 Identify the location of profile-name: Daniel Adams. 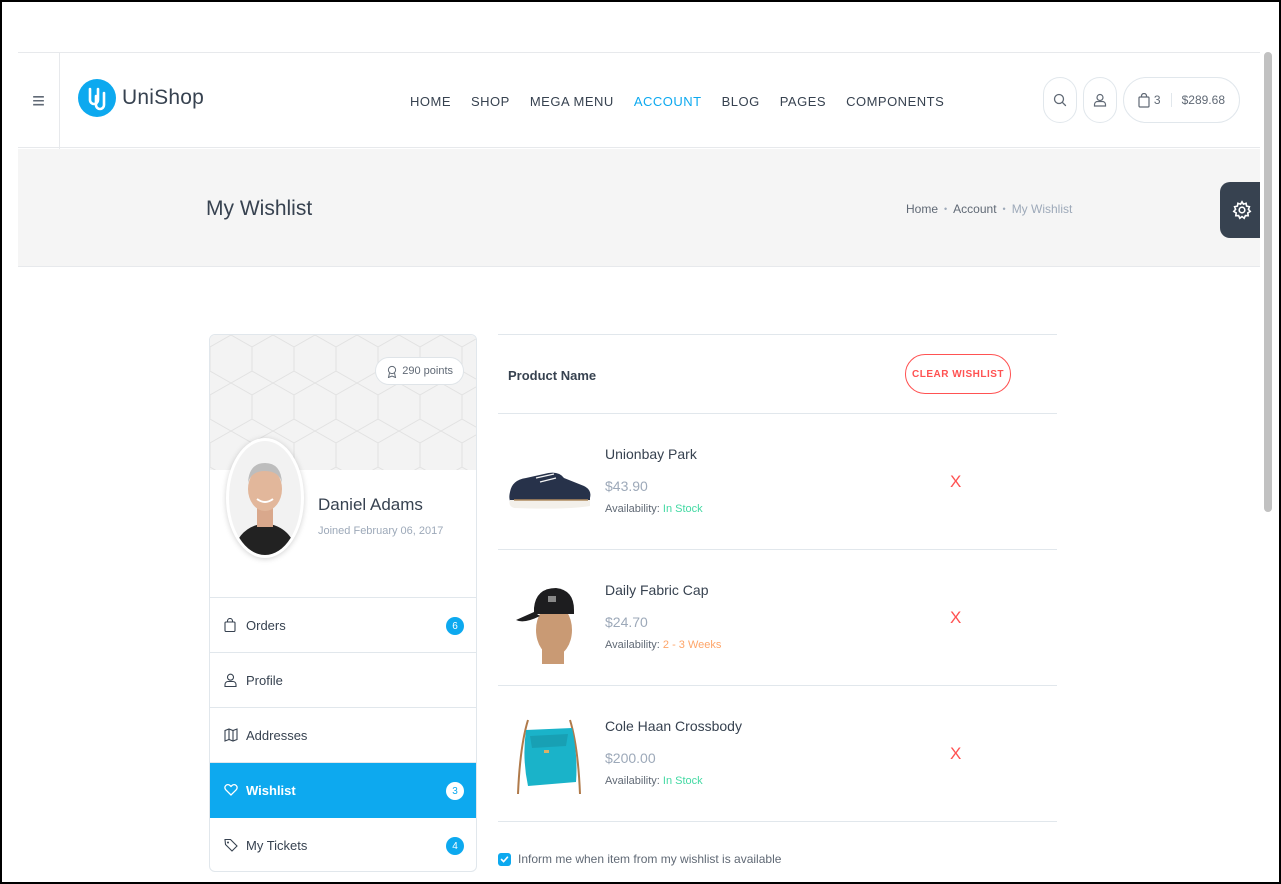
(370, 504).